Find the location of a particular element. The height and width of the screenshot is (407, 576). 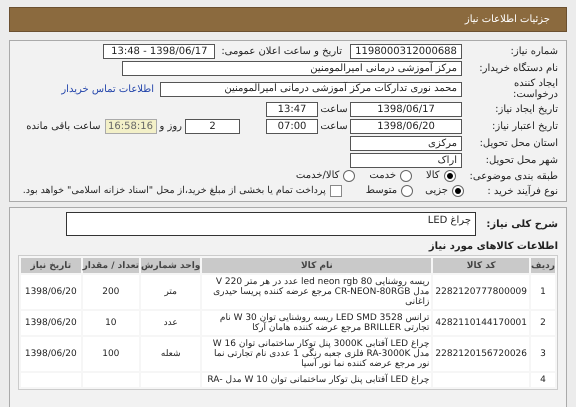

table-cell: 3 is located at coordinates (543, 354).